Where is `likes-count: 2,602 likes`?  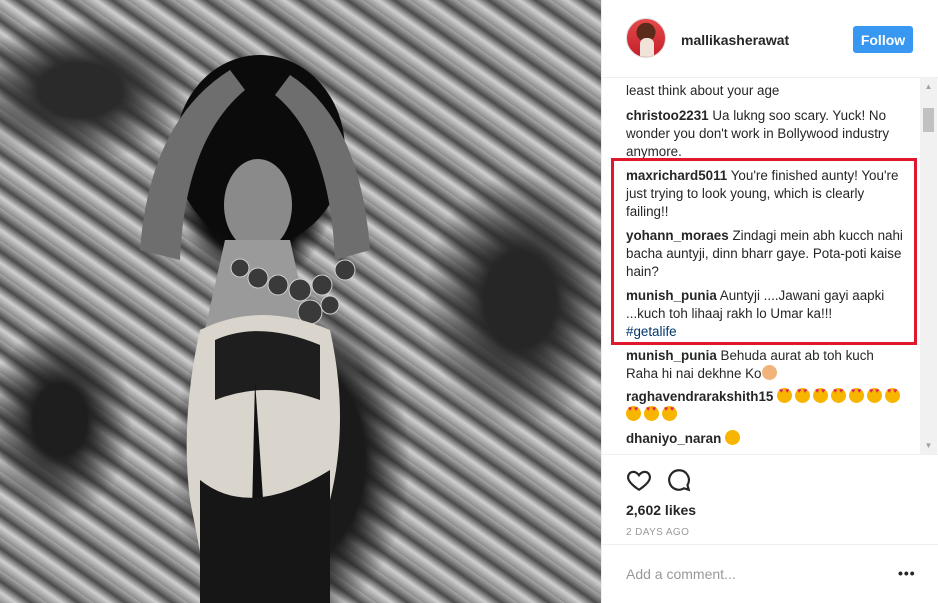 likes-count: 2,602 likes is located at coordinates (661, 510).